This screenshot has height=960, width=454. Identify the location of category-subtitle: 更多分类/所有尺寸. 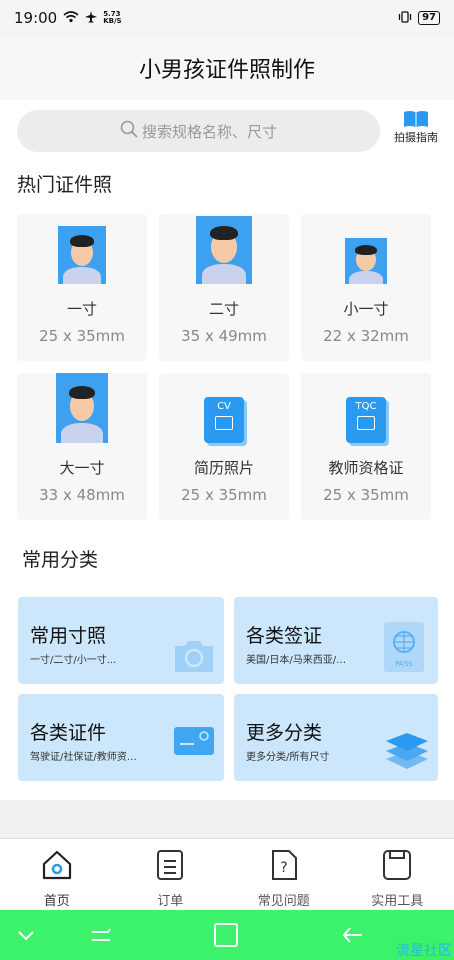
(288, 757).